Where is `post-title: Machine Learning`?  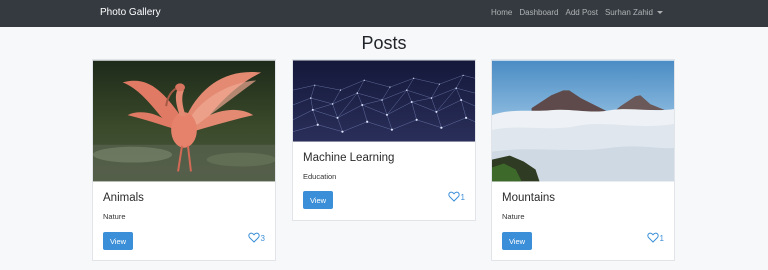
post-title: Machine Learning is located at coordinates (349, 158).